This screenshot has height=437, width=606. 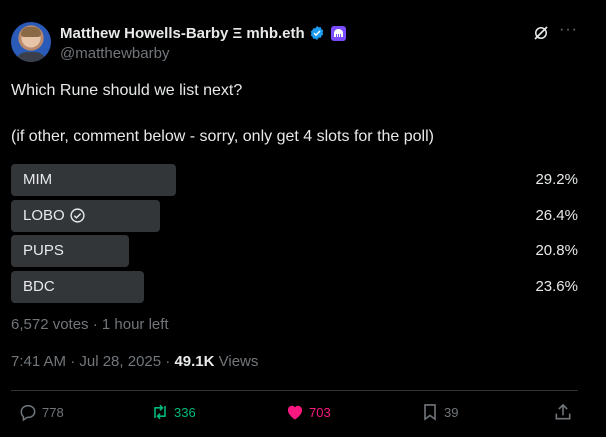 I want to click on author-handle: @matthewbarby, so click(x=114, y=53).